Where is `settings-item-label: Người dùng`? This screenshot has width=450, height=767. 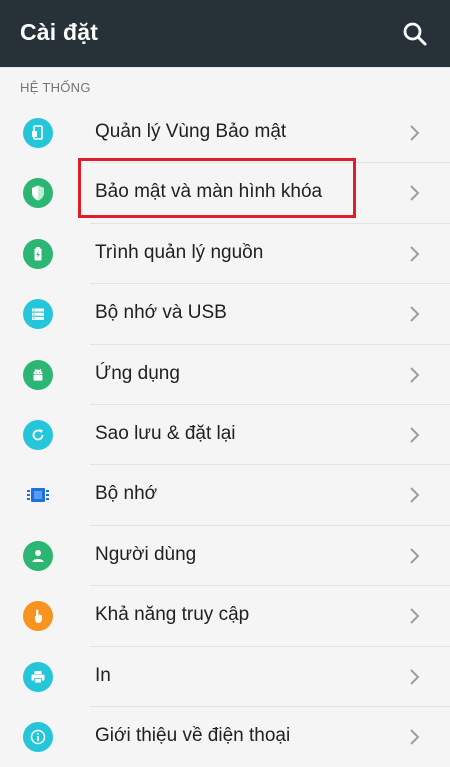 settings-item-label: Người dùng is located at coordinates (146, 554).